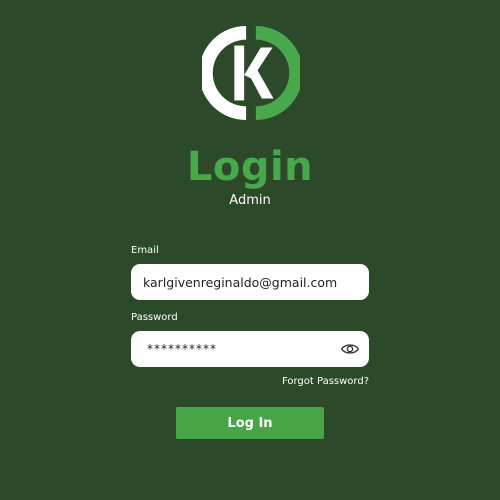  I want to click on eye-icon, so click(350, 349).